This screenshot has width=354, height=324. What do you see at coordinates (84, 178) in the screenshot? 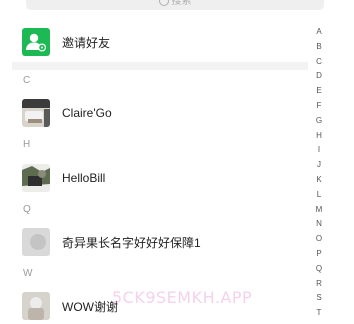
I see `contact-name: HelloBill` at bounding box center [84, 178].